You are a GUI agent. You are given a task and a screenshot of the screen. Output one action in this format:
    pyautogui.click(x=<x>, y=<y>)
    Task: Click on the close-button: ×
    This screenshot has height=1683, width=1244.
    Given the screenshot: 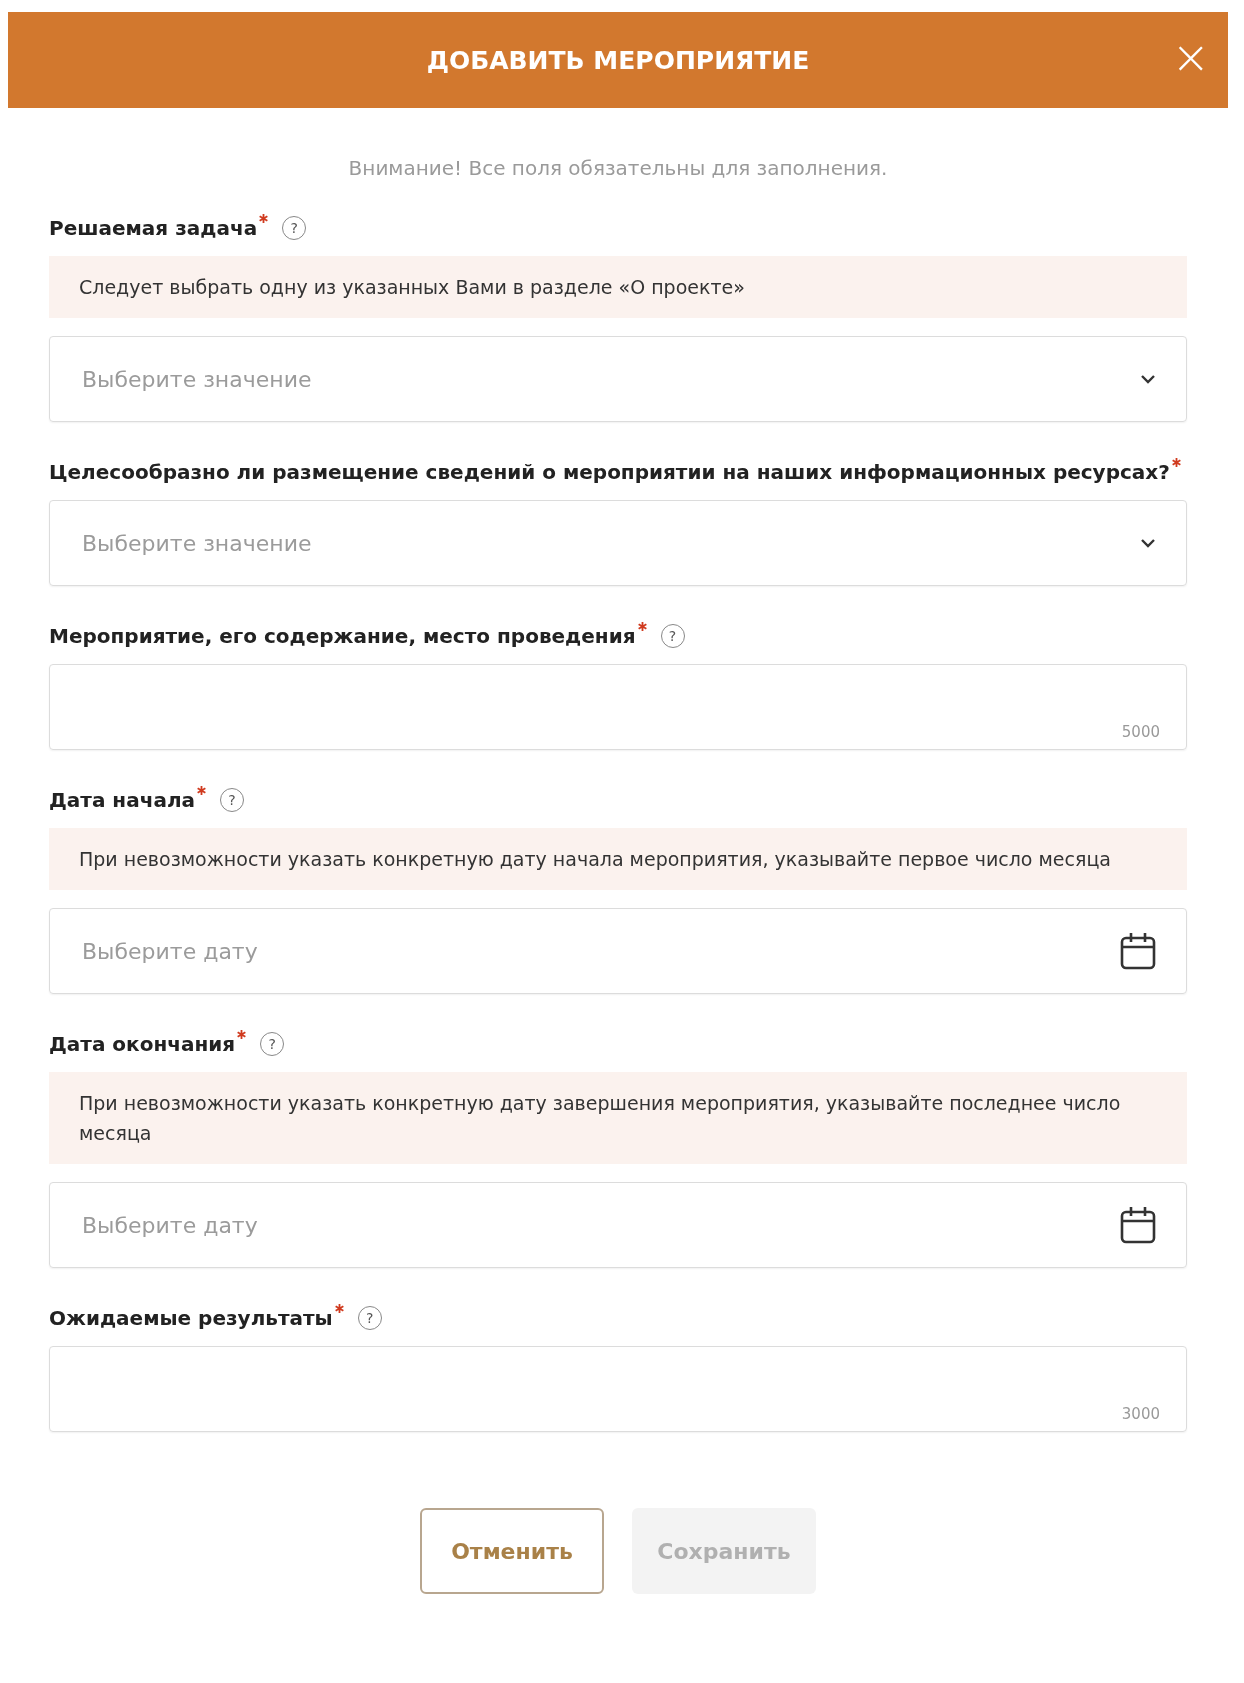 What is the action you would take?
    pyautogui.click(x=1190, y=57)
    